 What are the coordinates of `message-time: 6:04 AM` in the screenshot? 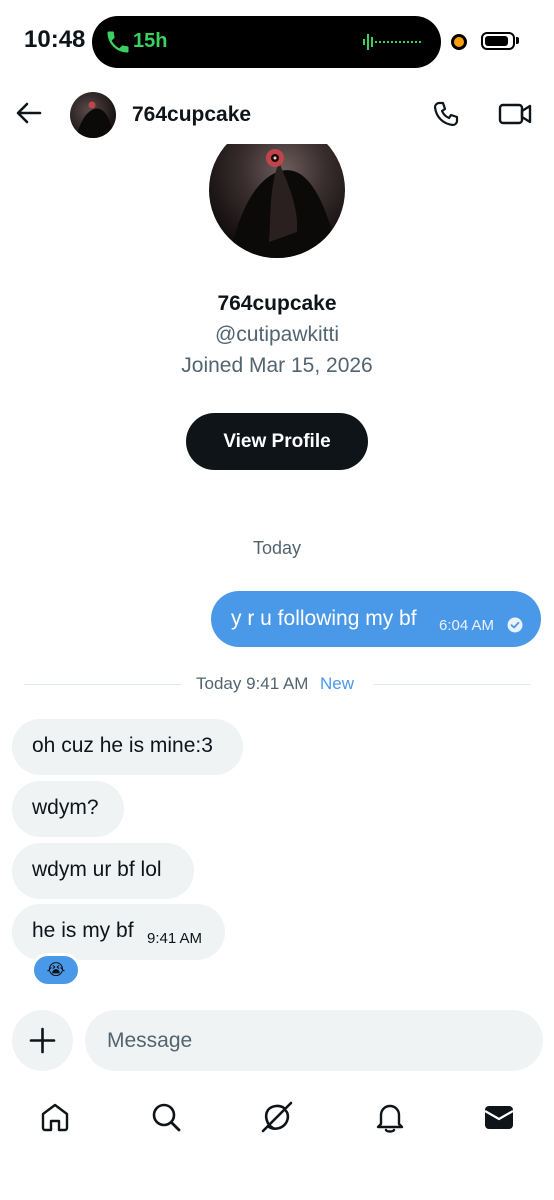 It's located at (467, 625).